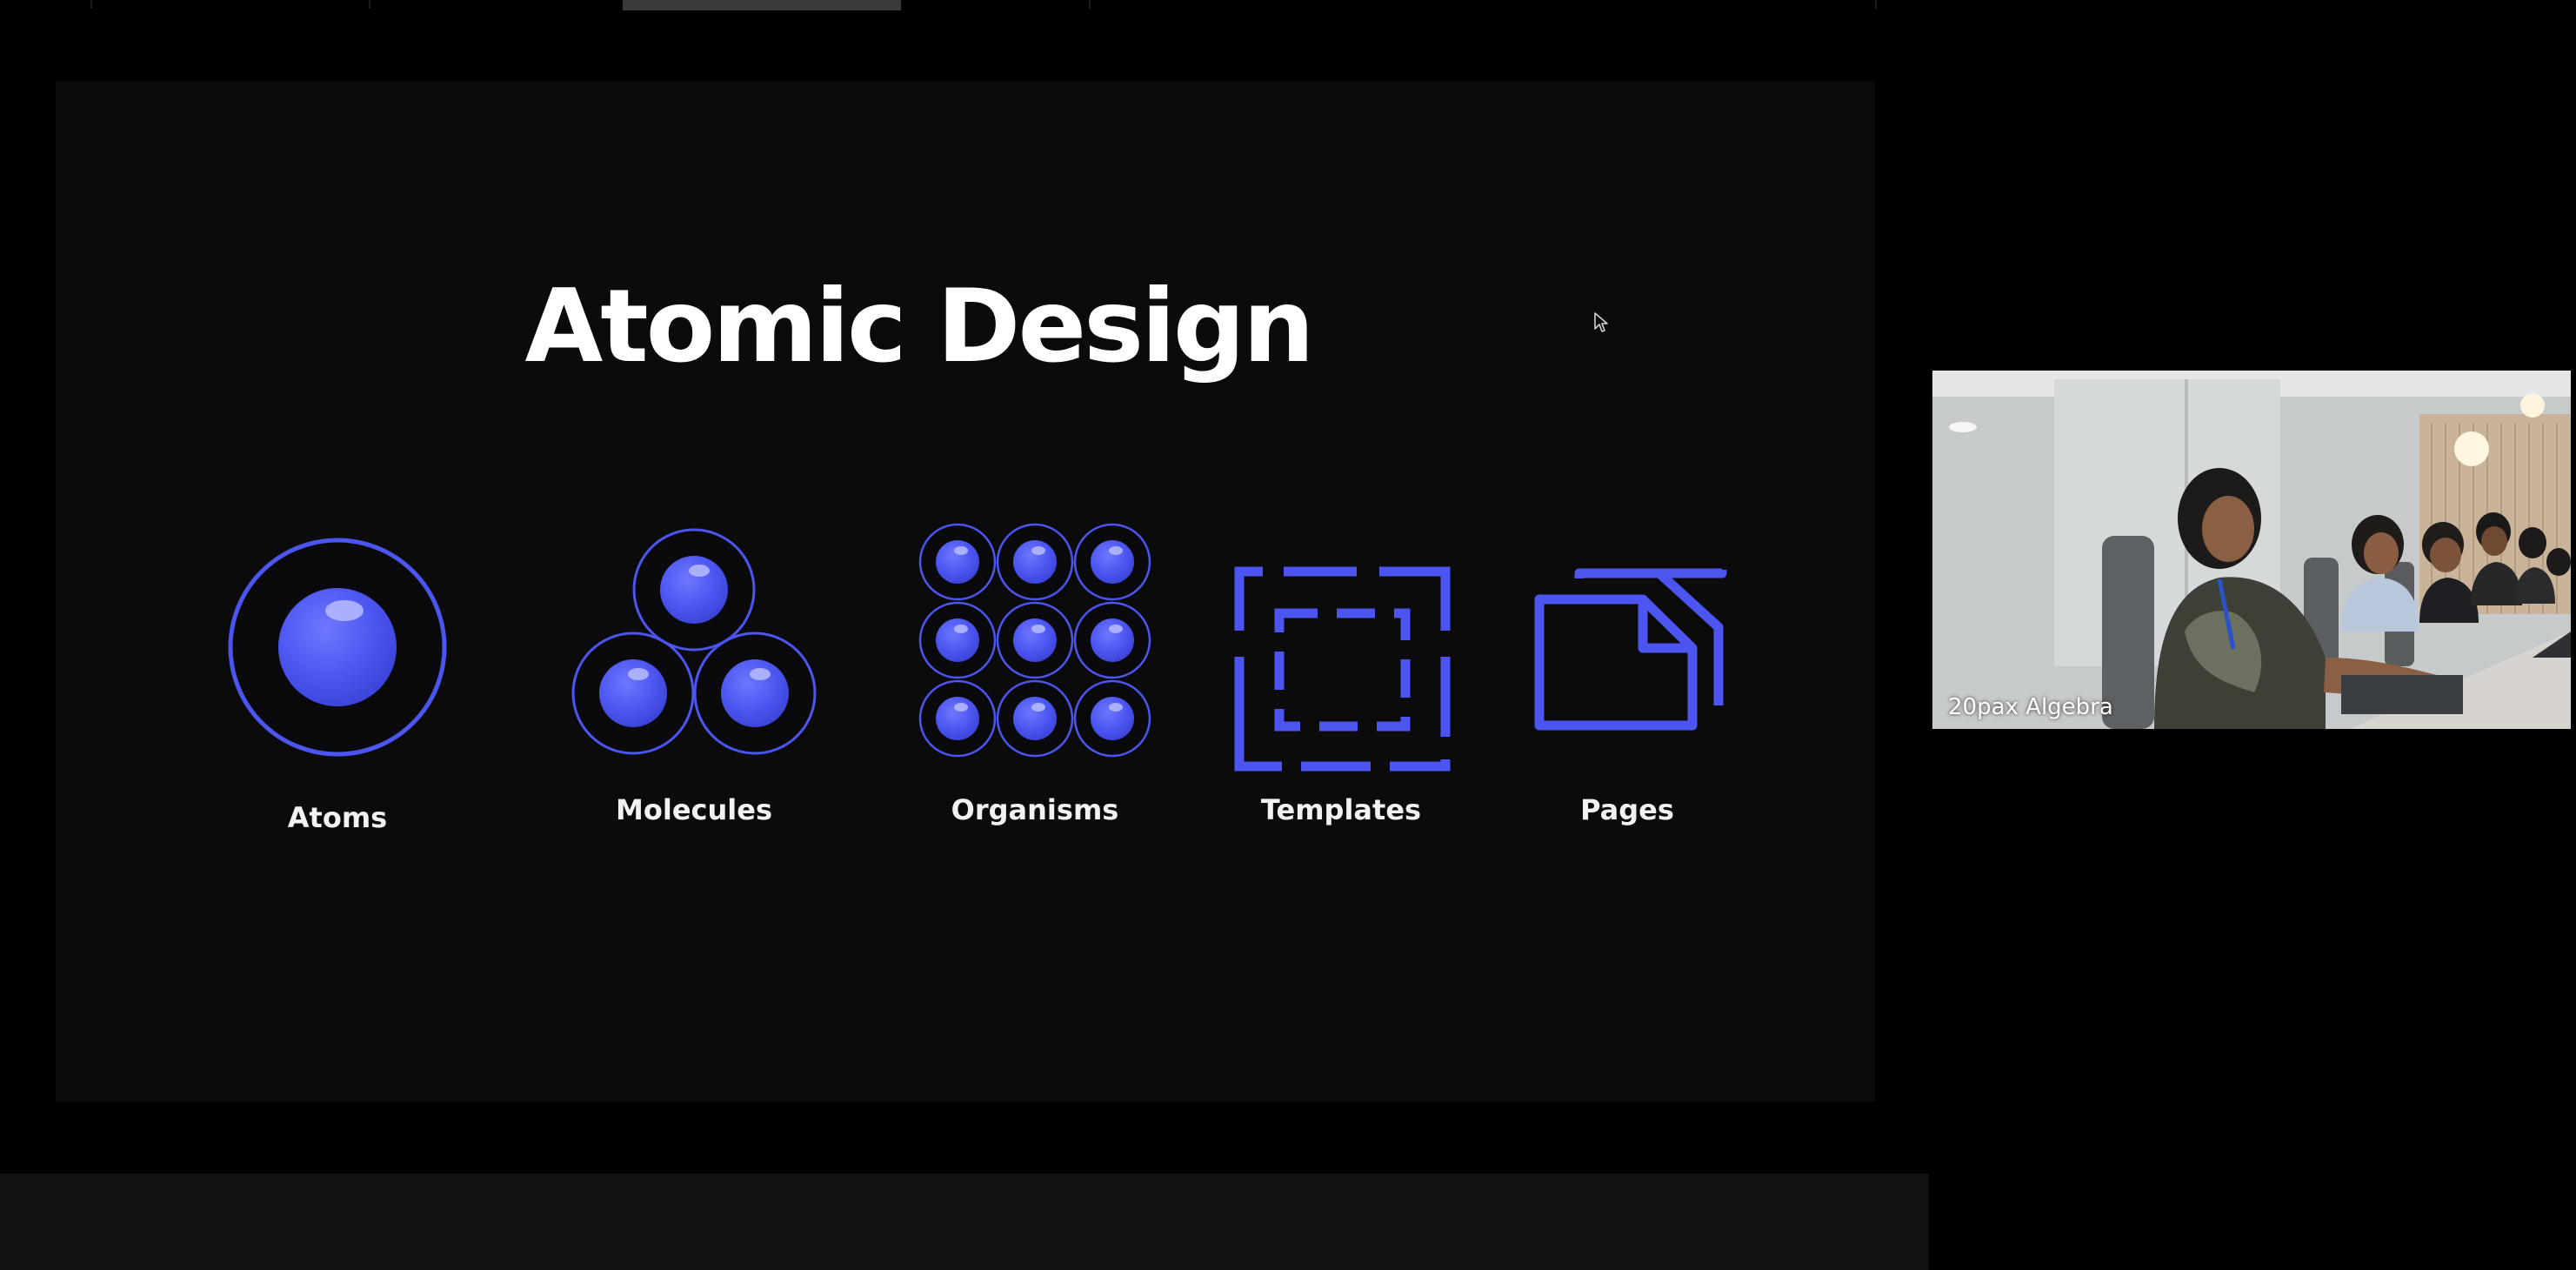 This screenshot has height=1270, width=2576. I want to click on item-label-pages: Pages, so click(1627, 809).